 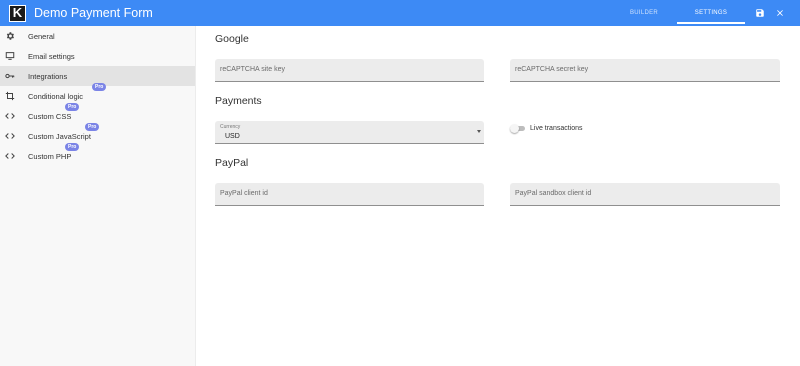 I want to click on save-button, so click(x=760, y=13).